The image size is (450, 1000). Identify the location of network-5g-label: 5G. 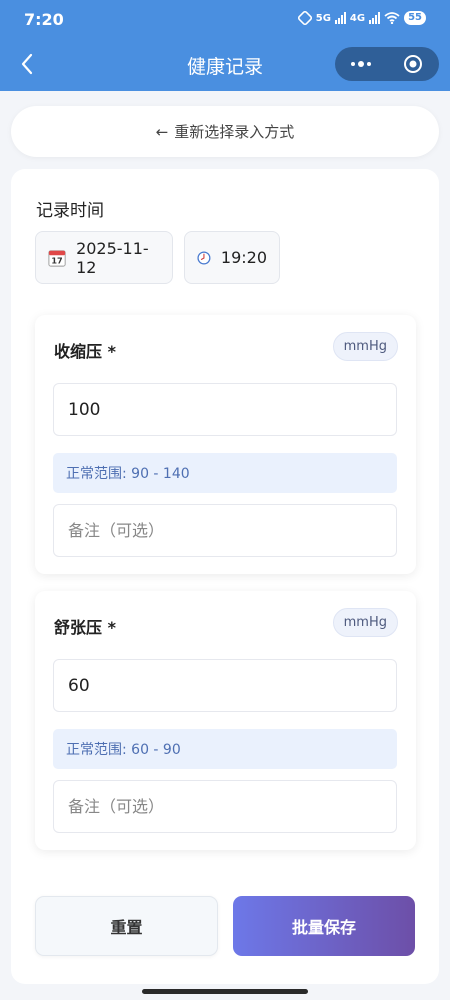
(323, 18).